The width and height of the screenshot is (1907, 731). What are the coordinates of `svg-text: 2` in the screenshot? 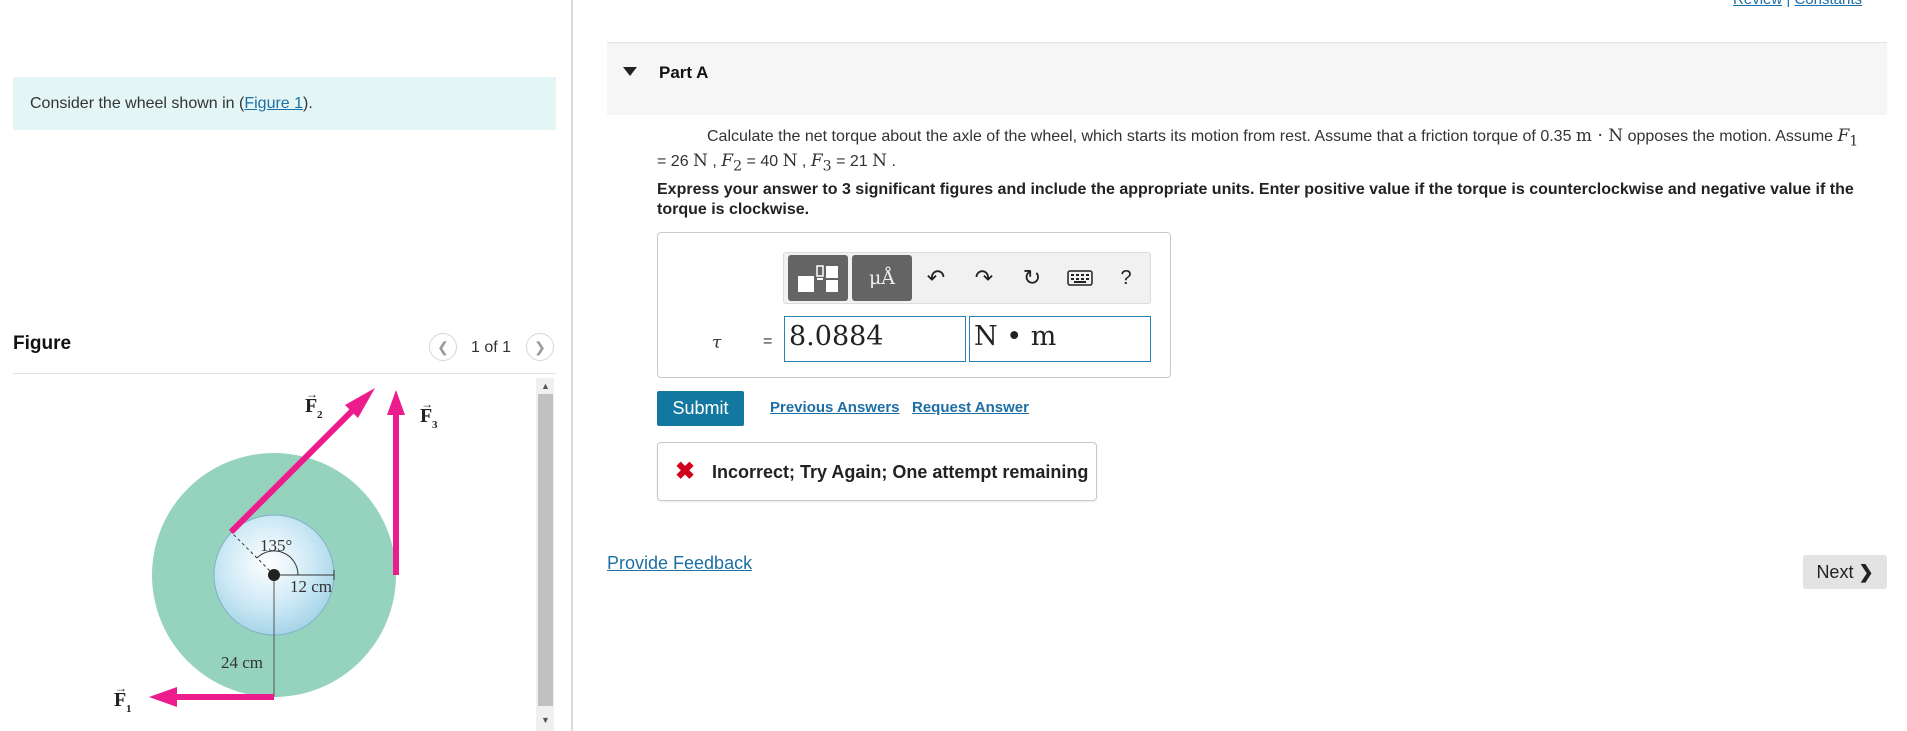 It's located at (320, 415).